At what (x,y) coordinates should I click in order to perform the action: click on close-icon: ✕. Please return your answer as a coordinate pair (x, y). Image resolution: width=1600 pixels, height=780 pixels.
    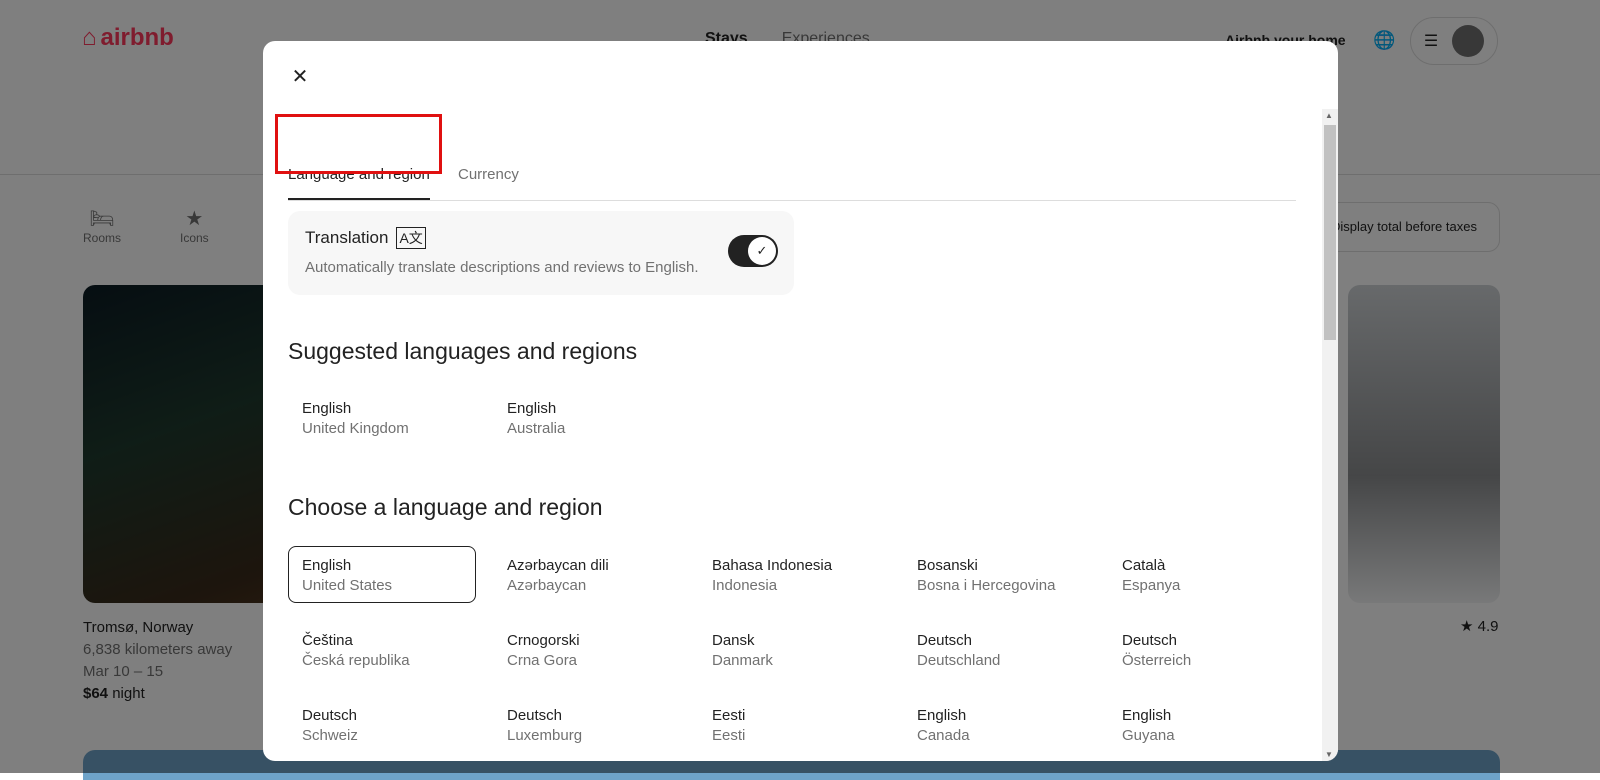
    Looking at the image, I should click on (300, 76).